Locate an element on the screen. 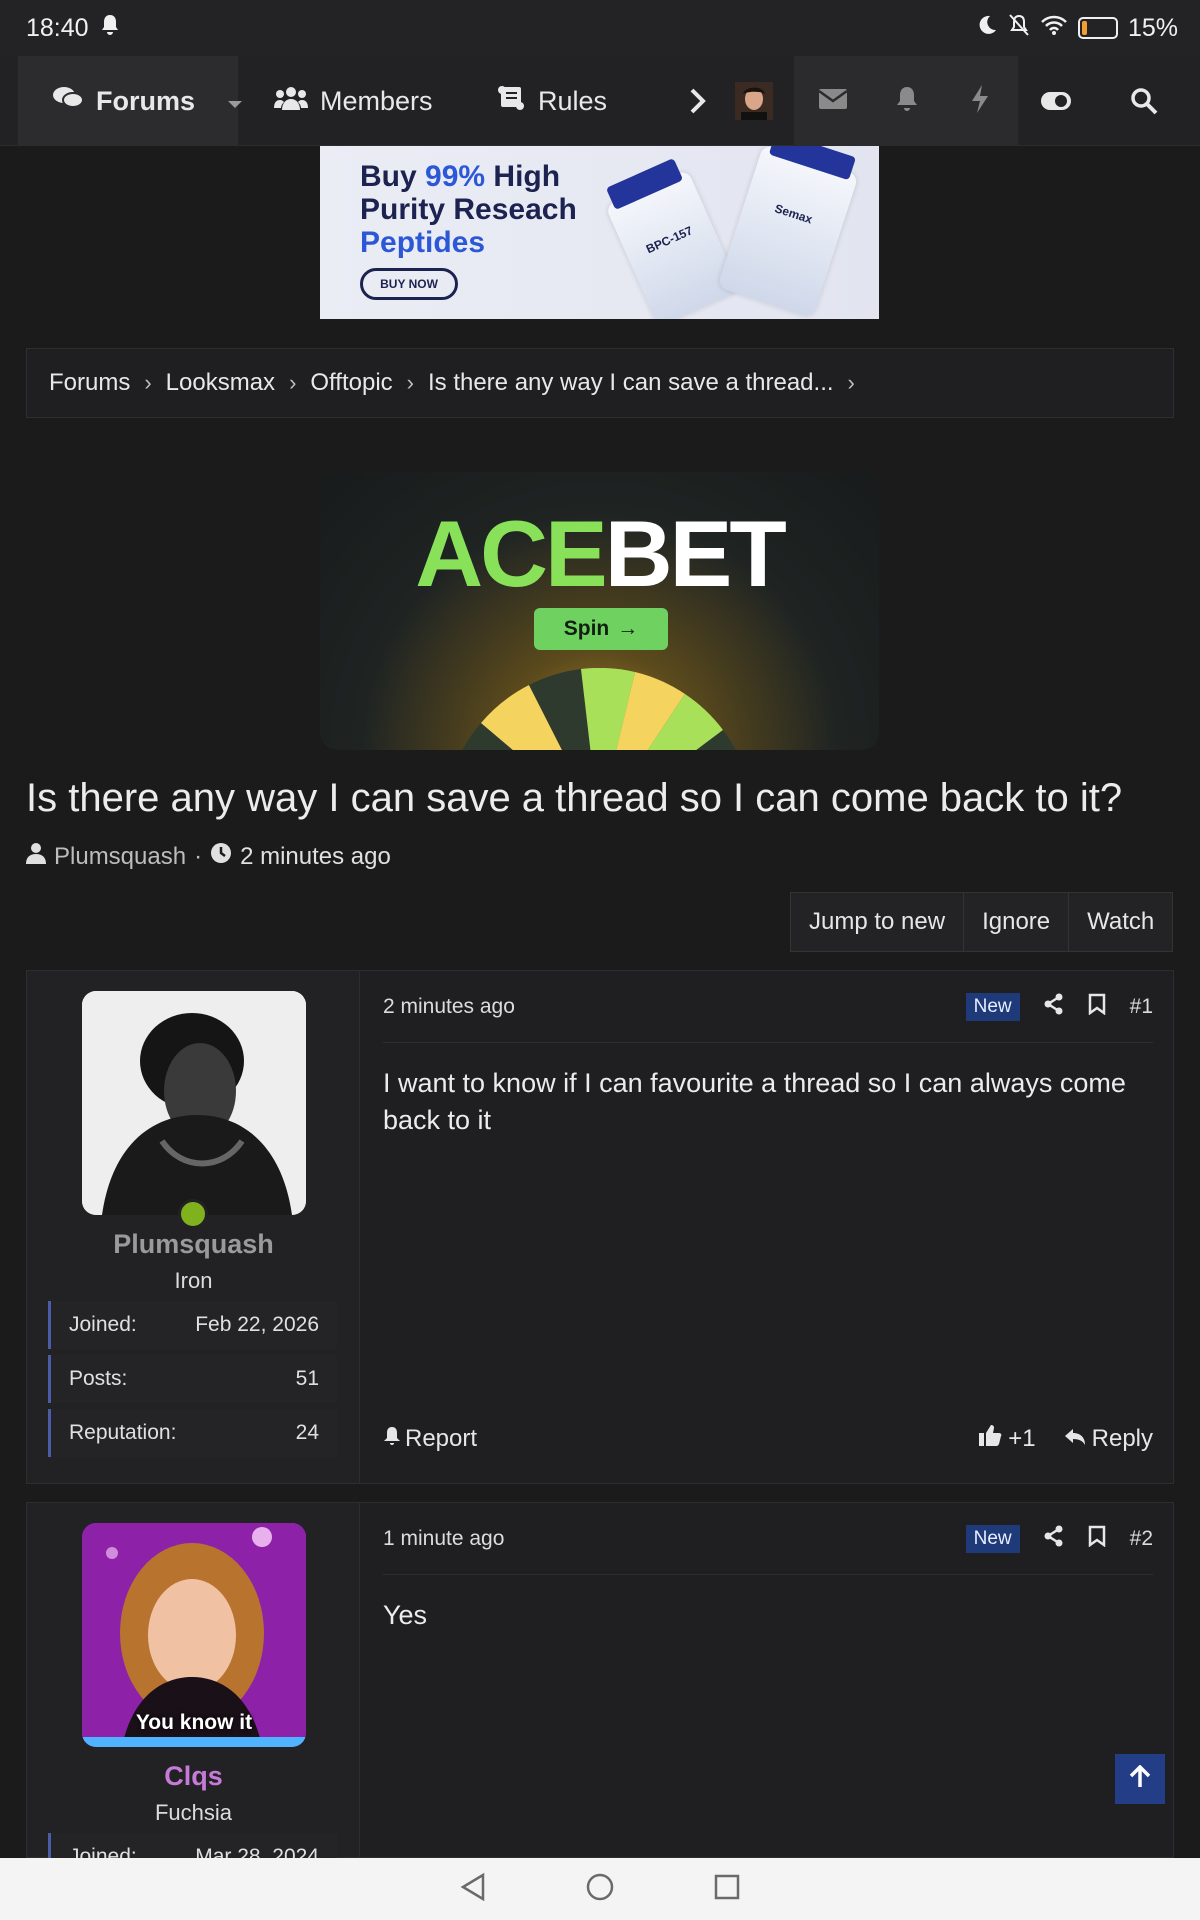 The image size is (1200, 1920). prize-wheel-image is located at coordinates (599, 709).